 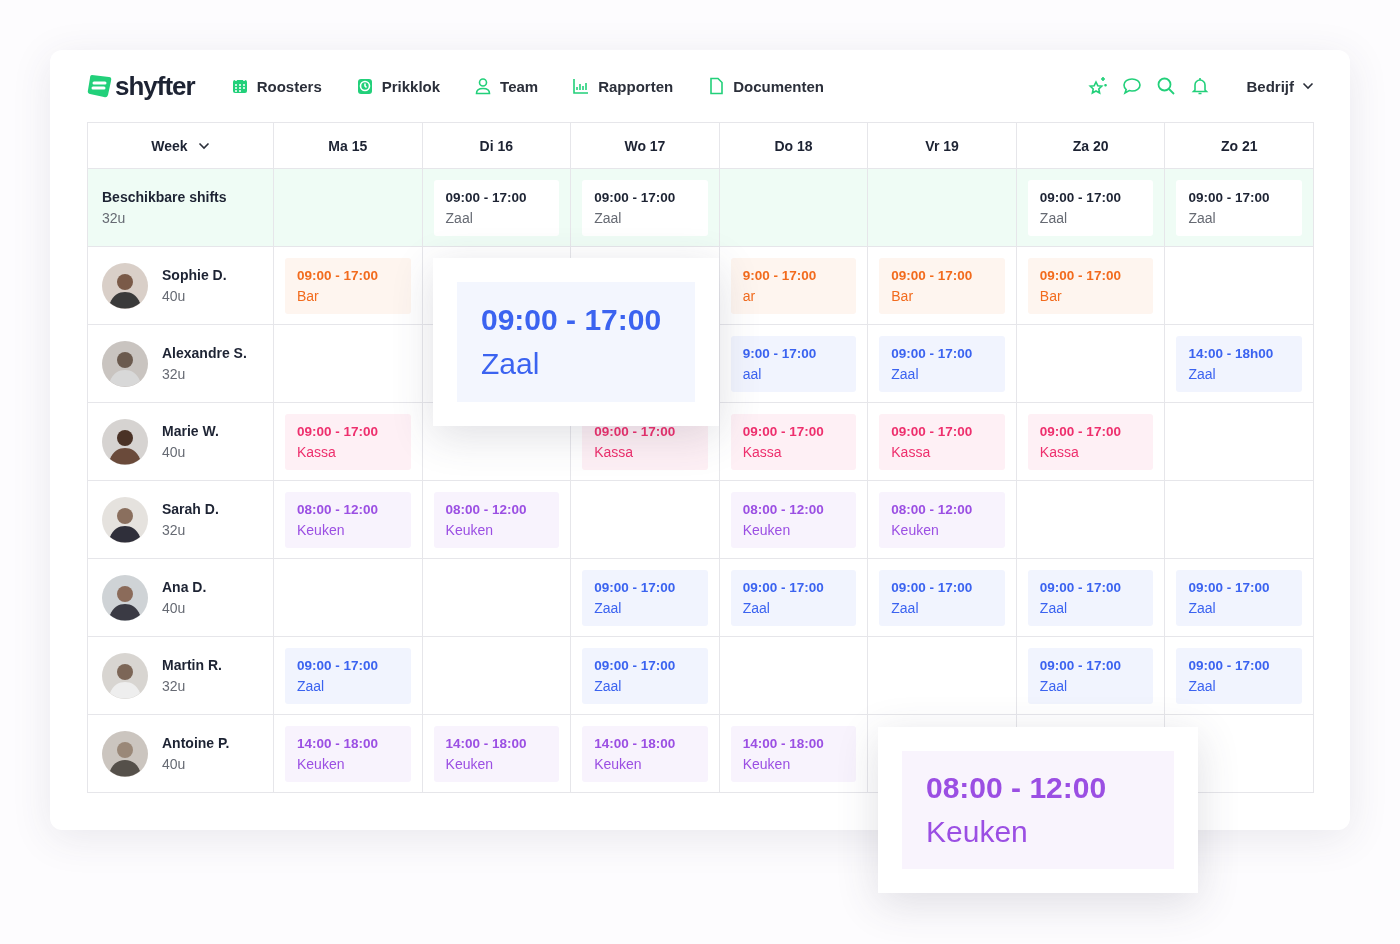 What do you see at coordinates (1239, 145) in the screenshot?
I see `day-header: Zo 21` at bounding box center [1239, 145].